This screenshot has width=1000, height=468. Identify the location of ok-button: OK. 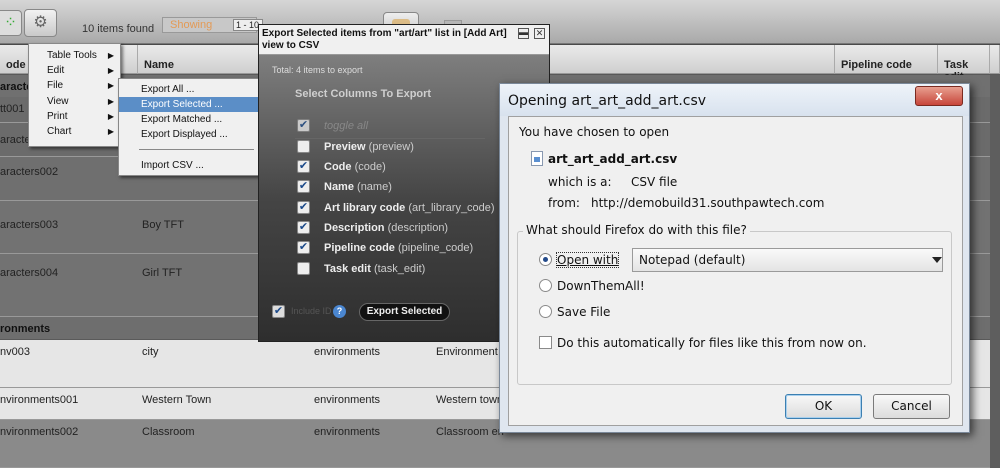
(823, 406).